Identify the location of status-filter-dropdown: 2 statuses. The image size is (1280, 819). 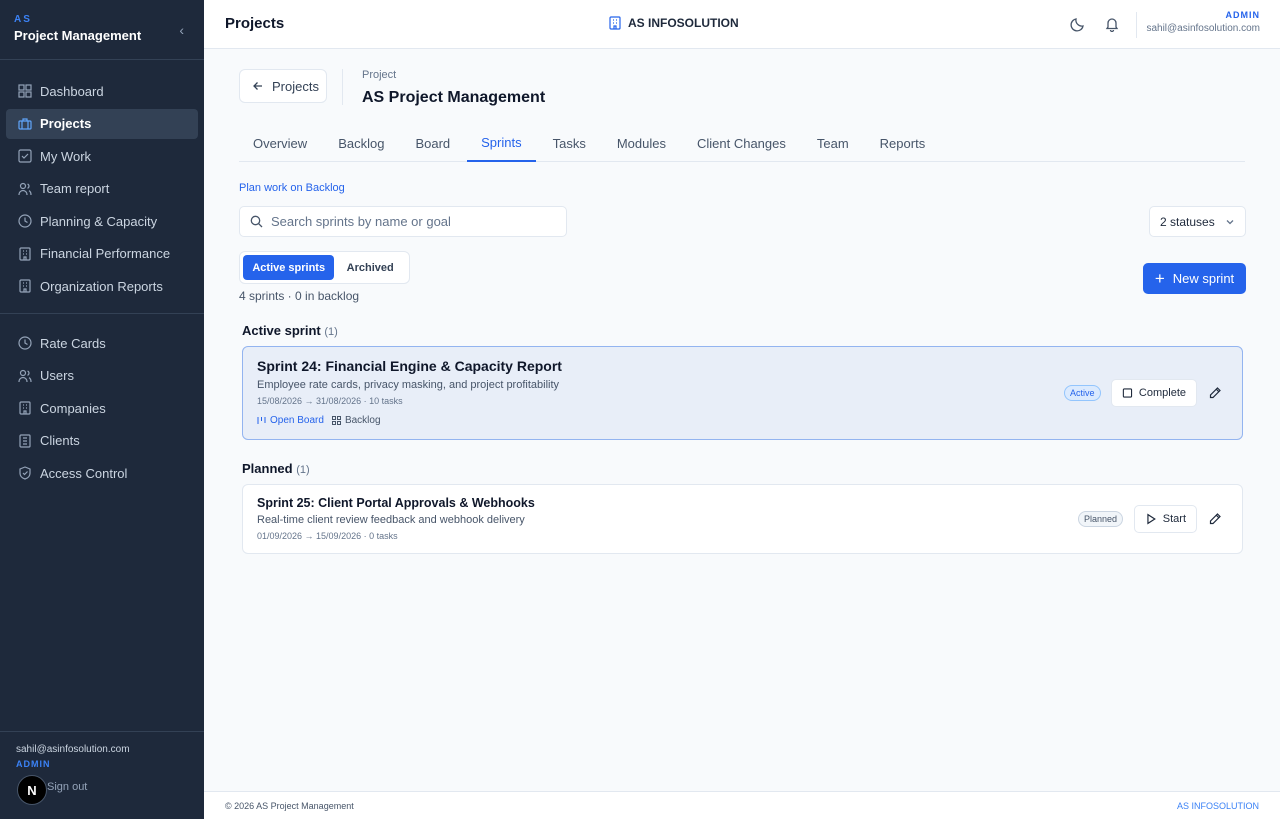
(1197, 221).